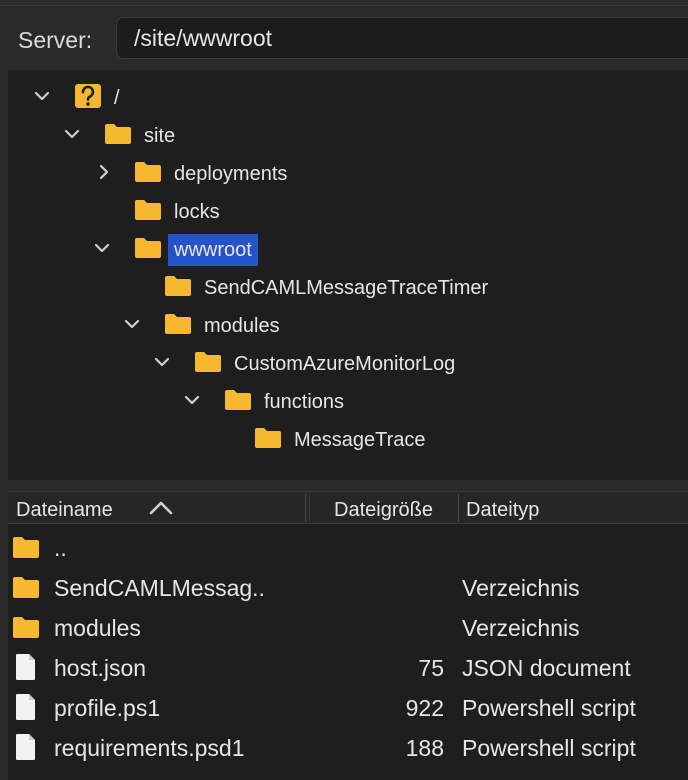 This screenshot has height=780, width=688. I want to click on tree-node-label: functions, so click(304, 402).